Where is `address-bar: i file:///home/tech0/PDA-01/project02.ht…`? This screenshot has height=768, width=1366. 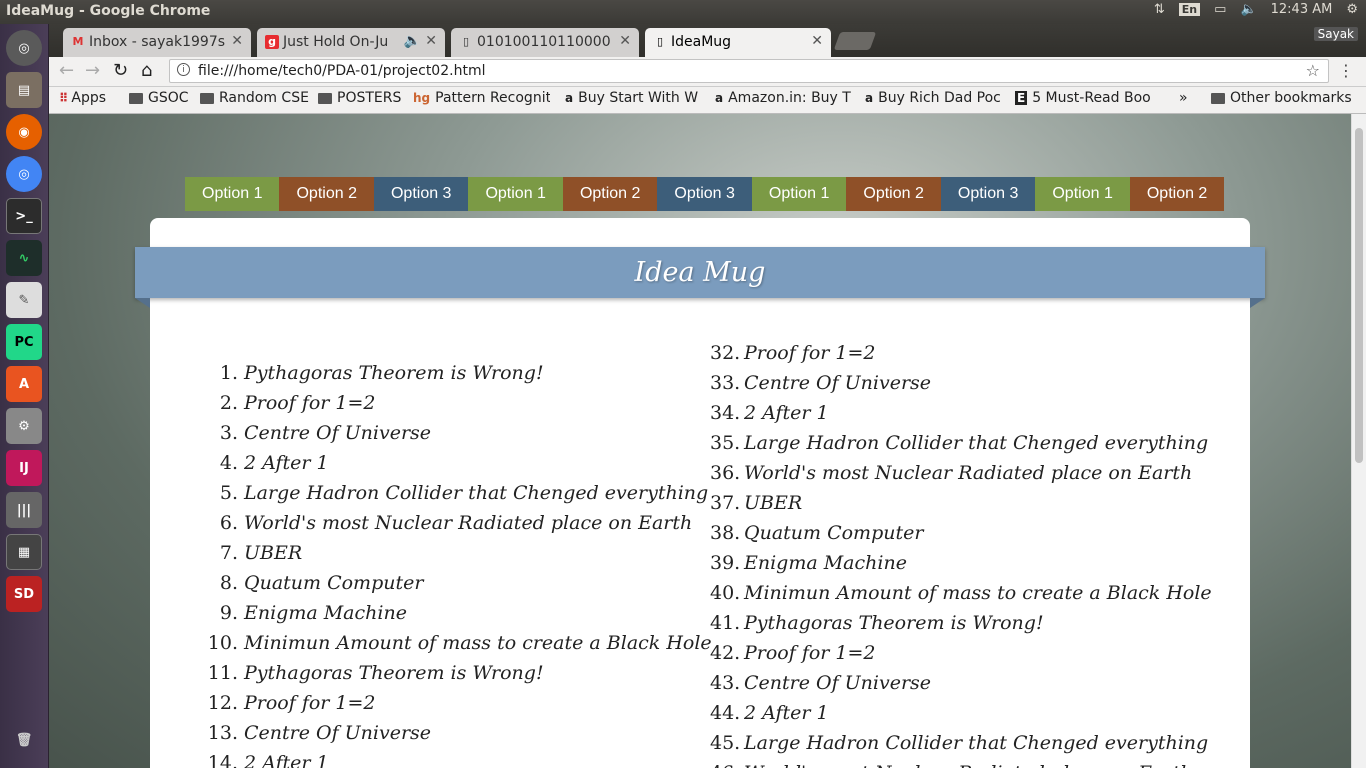 address-bar: i file:///home/tech0/PDA-01/project02.ht… is located at coordinates (749, 71).